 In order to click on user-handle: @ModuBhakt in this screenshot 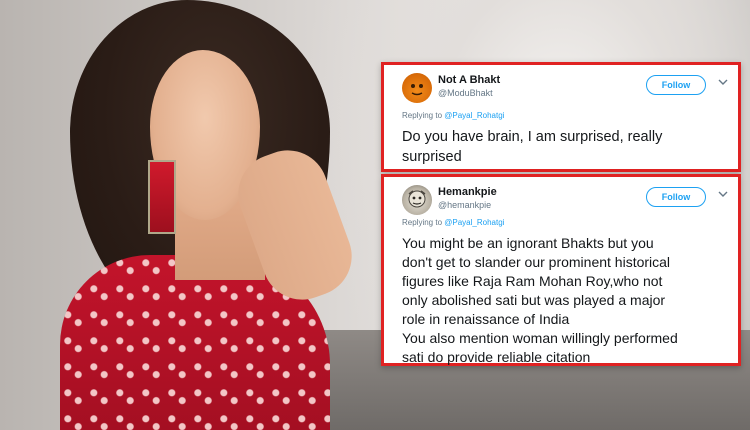, I will do `click(465, 93)`.